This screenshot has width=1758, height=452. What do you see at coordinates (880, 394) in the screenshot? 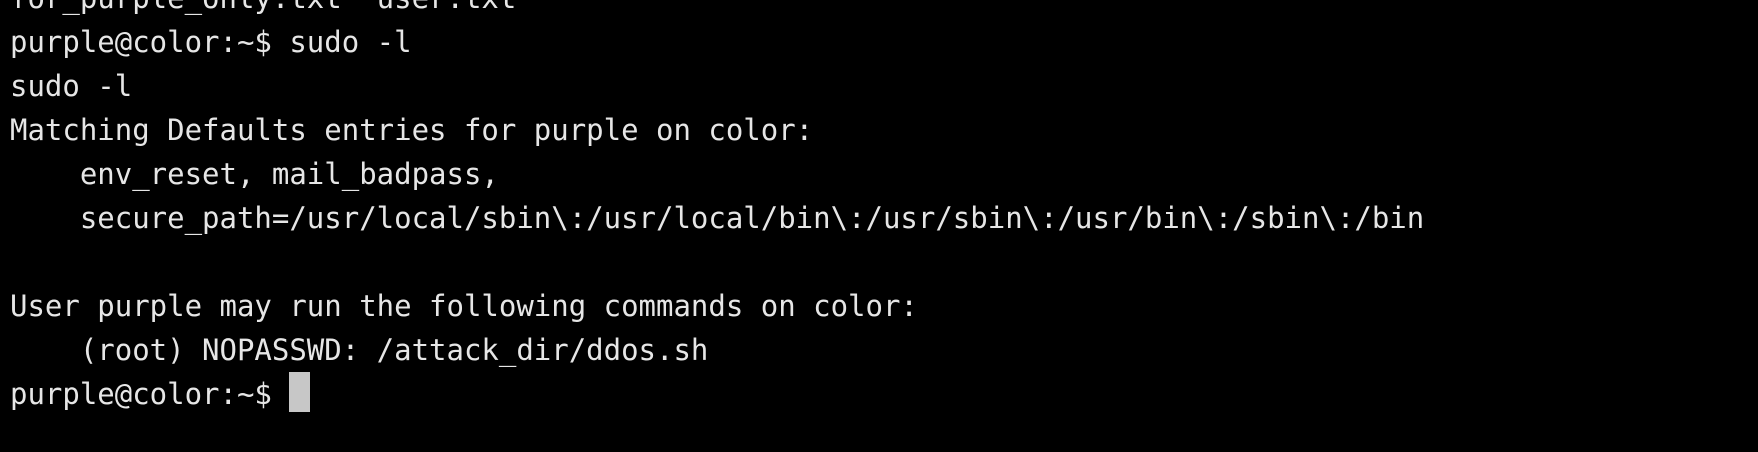
I see `terminal-input-line: purple@color:~$` at bounding box center [880, 394].